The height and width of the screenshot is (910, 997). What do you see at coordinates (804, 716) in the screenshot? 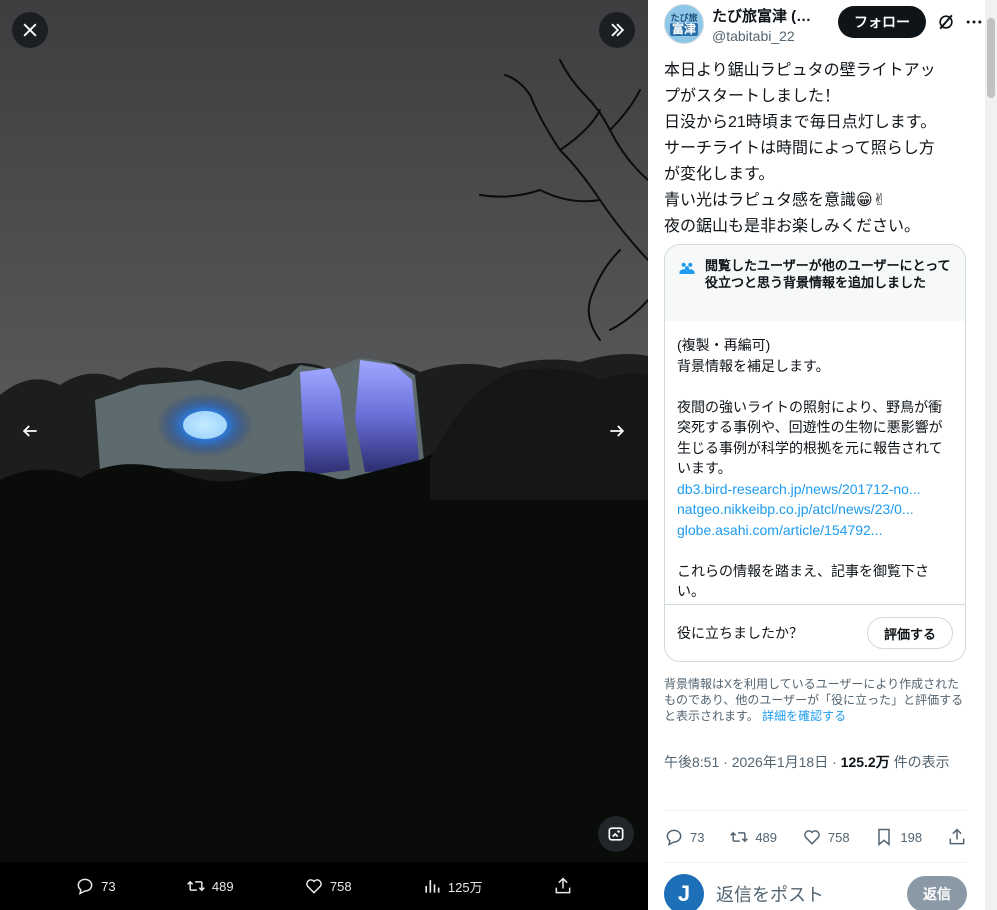
I see `learn-more-link: 詳細を確認する` at bounding box center [804, 716].